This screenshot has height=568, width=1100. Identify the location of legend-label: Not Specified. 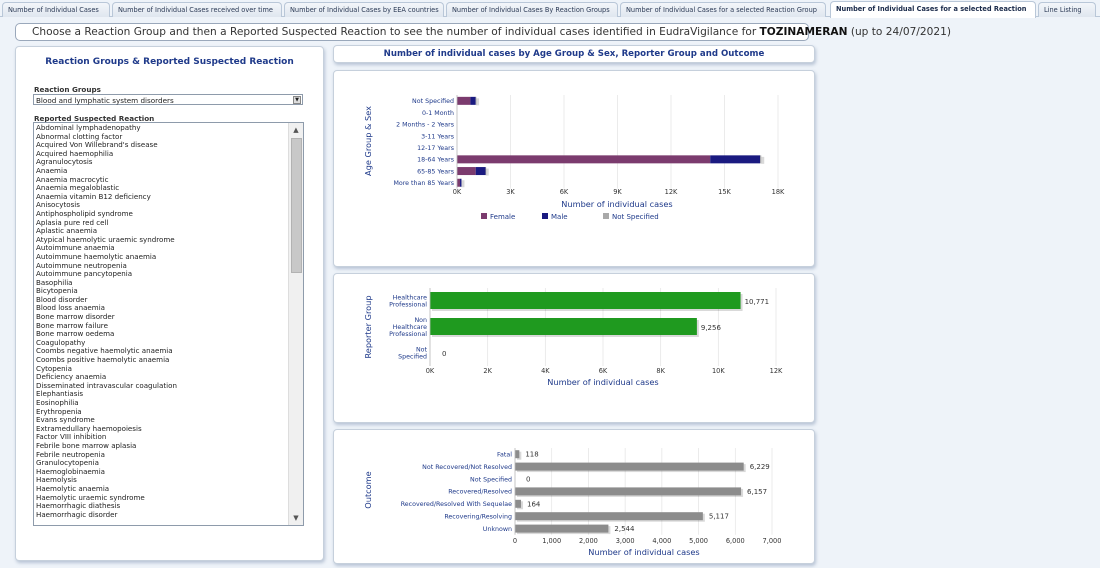
(635, 217).